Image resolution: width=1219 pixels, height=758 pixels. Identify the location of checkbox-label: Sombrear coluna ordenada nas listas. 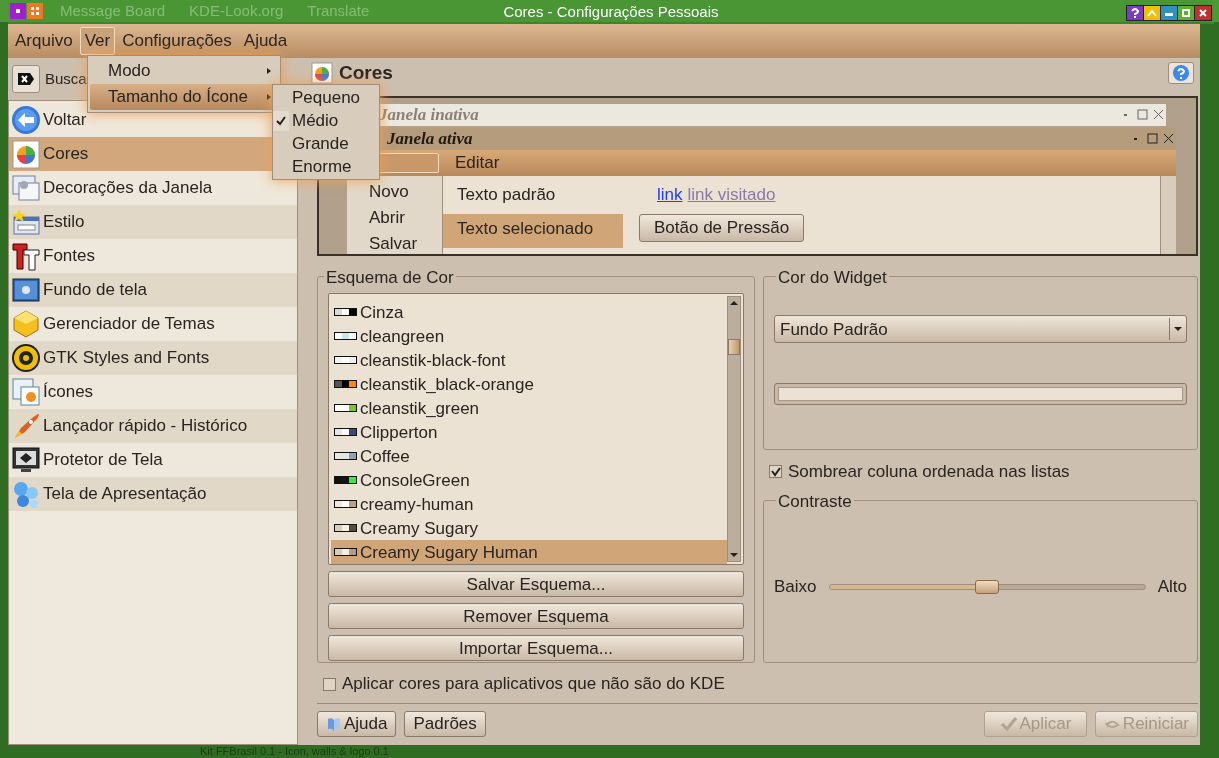
(929, 471).